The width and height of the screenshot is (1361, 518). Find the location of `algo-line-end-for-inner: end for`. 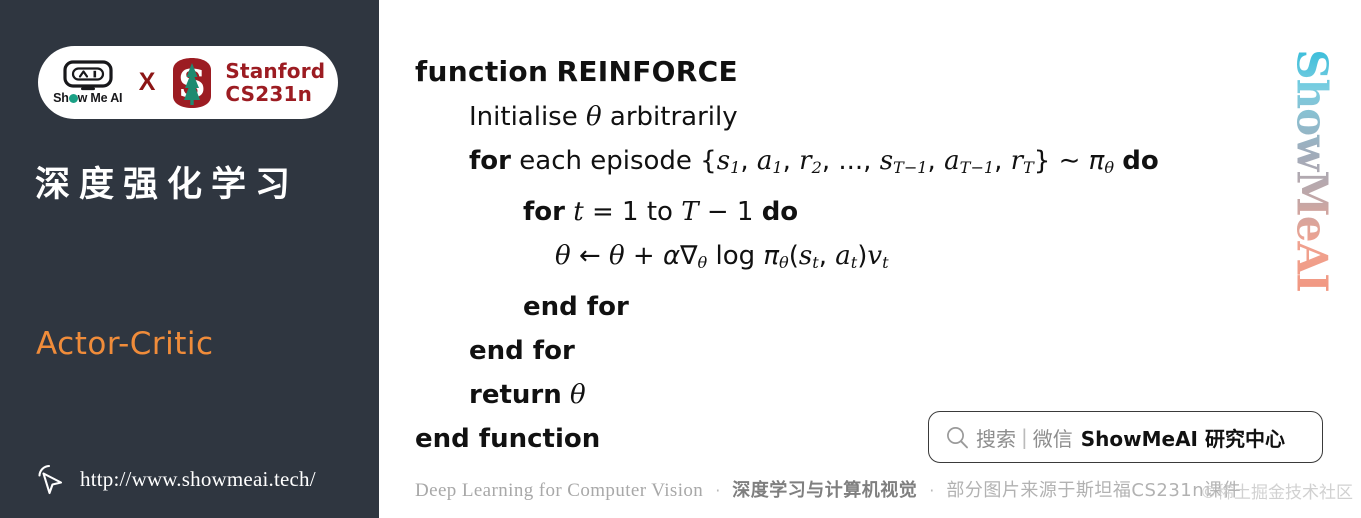

algo-line-end-for-inner: end for is located at coordinates (865, 307).